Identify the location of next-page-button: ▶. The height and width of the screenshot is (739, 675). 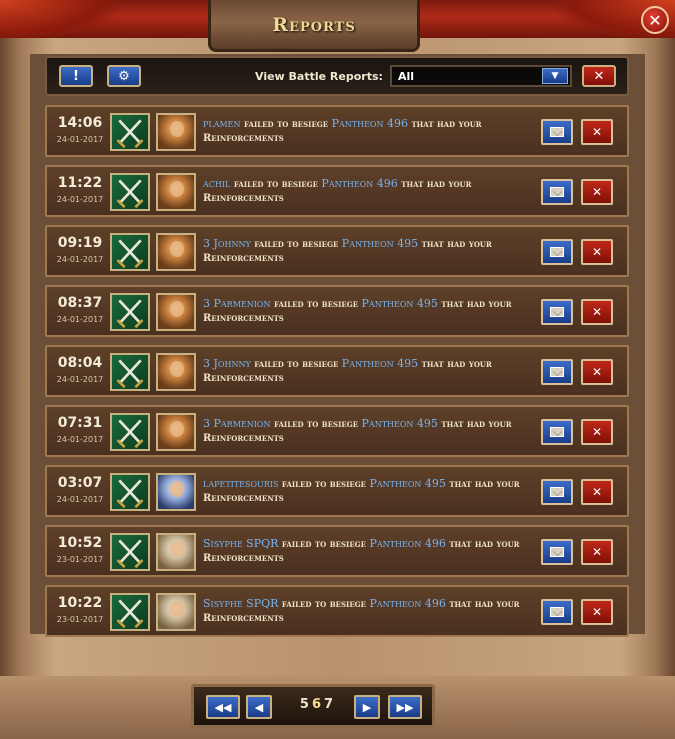
(367, 707).